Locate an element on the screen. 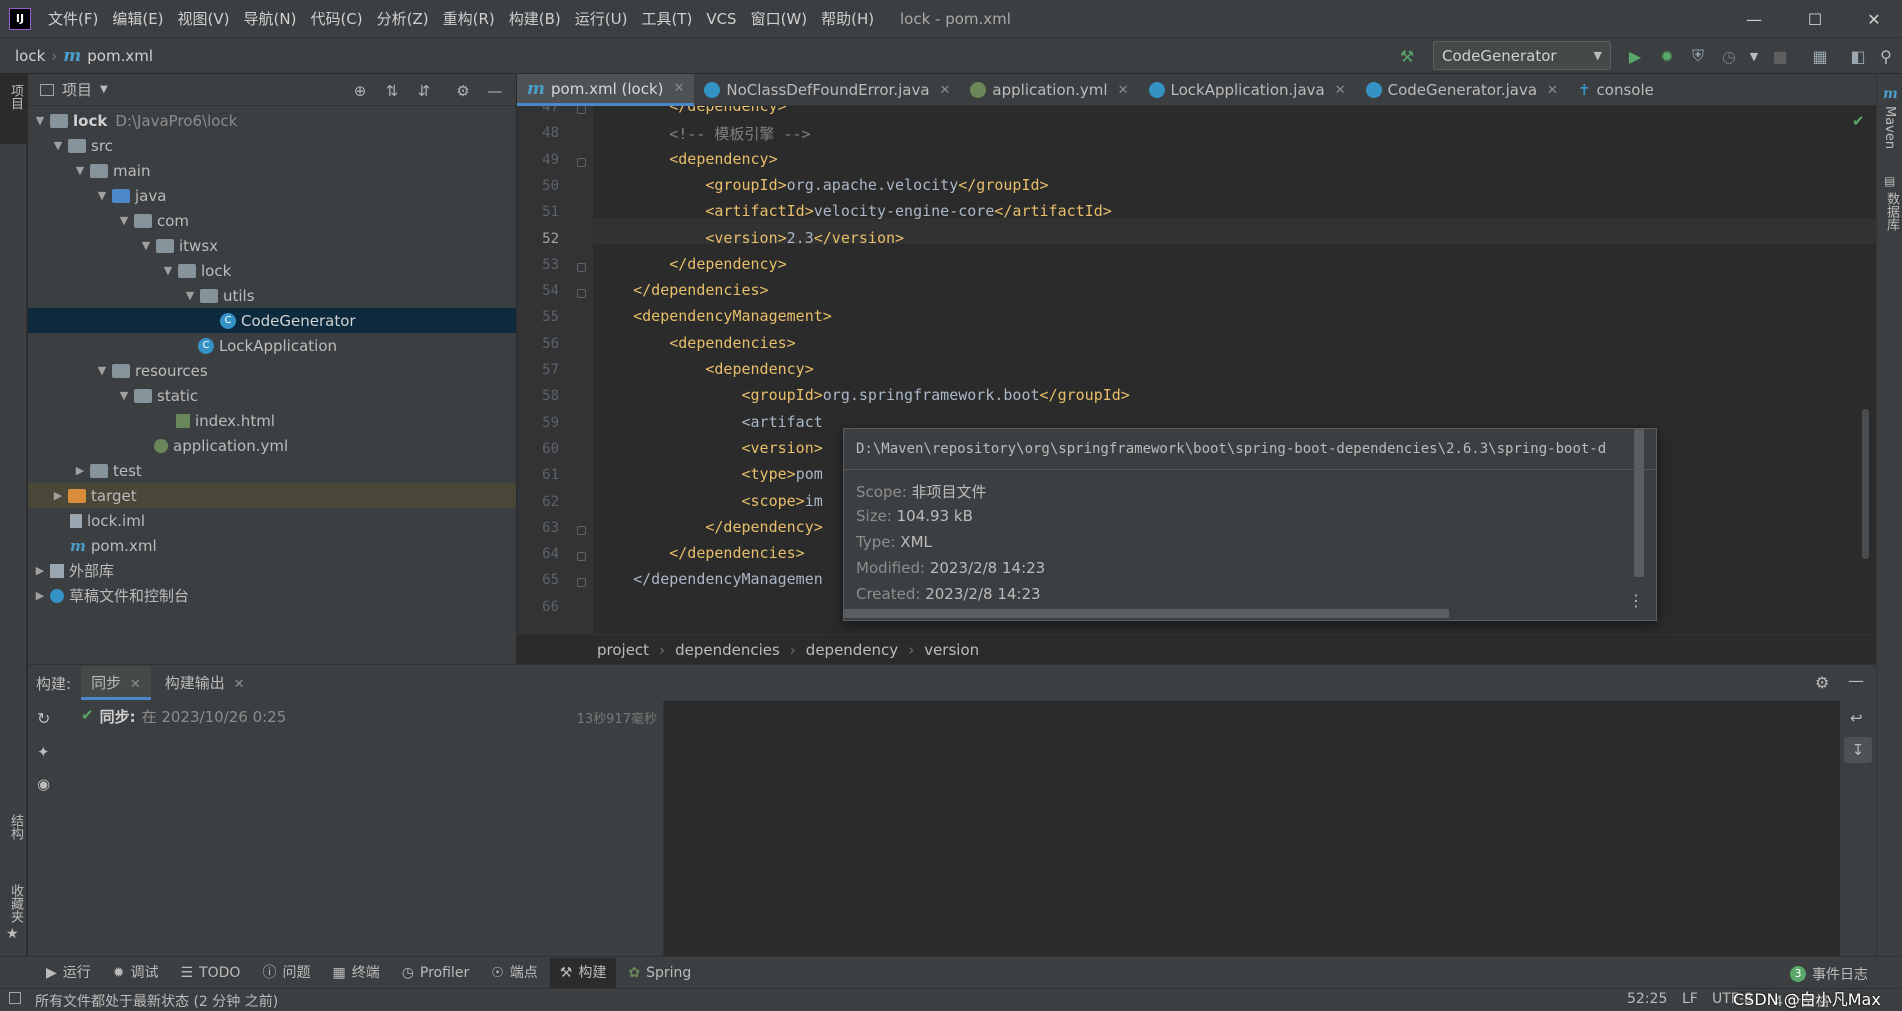 This screenshot has height=1011, width=1902. tool-run: ▶ 运行 is located at coordinates (68, 973).